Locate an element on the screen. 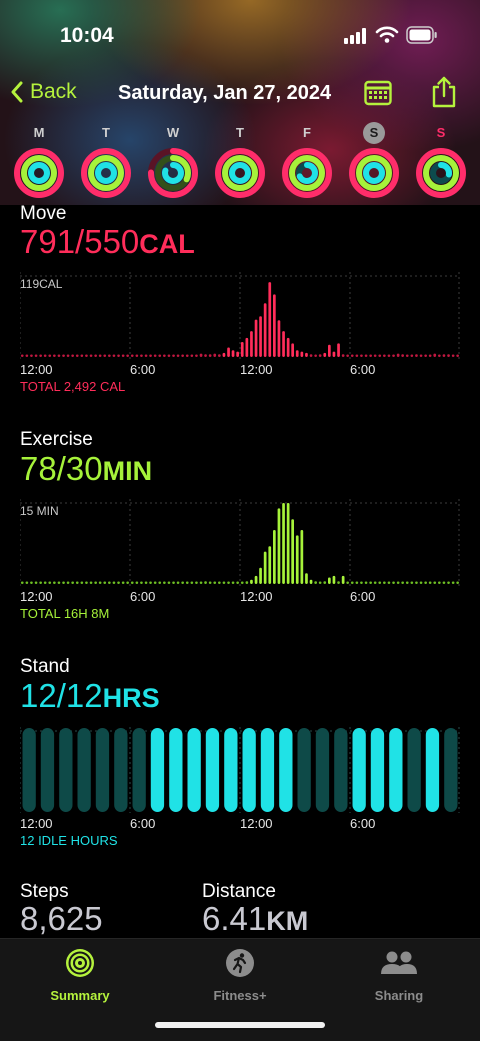  move-time-axis: 12:00 6:00 12:00 6:00 is located at coordinates (240, 370).